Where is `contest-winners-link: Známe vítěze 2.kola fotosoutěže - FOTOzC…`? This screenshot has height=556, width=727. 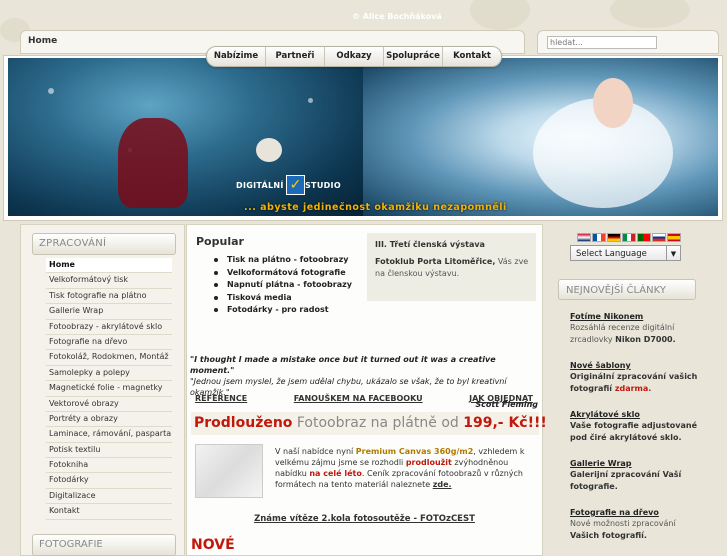
contest-winners-link: Známe vítěze 2.kola fotosoutěže - FOTOzC… is located at coordinates (364, 519).